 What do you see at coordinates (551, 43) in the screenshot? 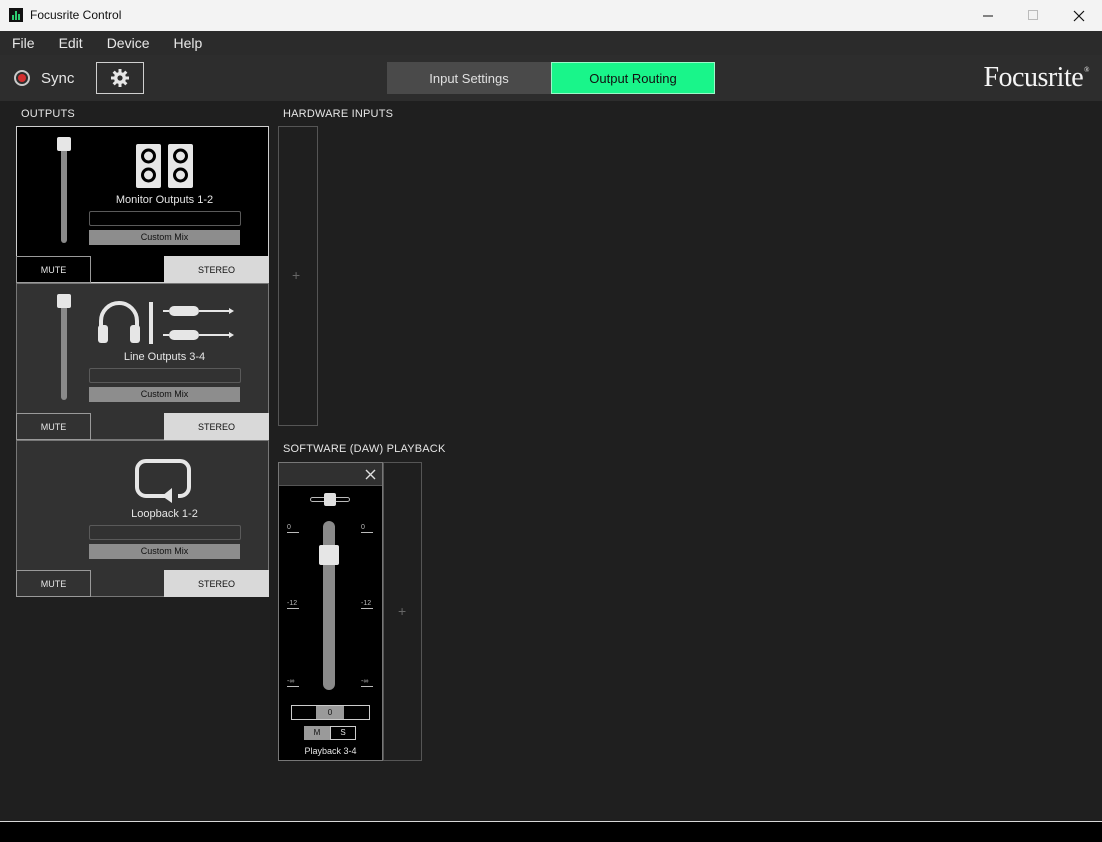
I see `menu-bar: File Edit Device Help` at bounding box center [551, 43].